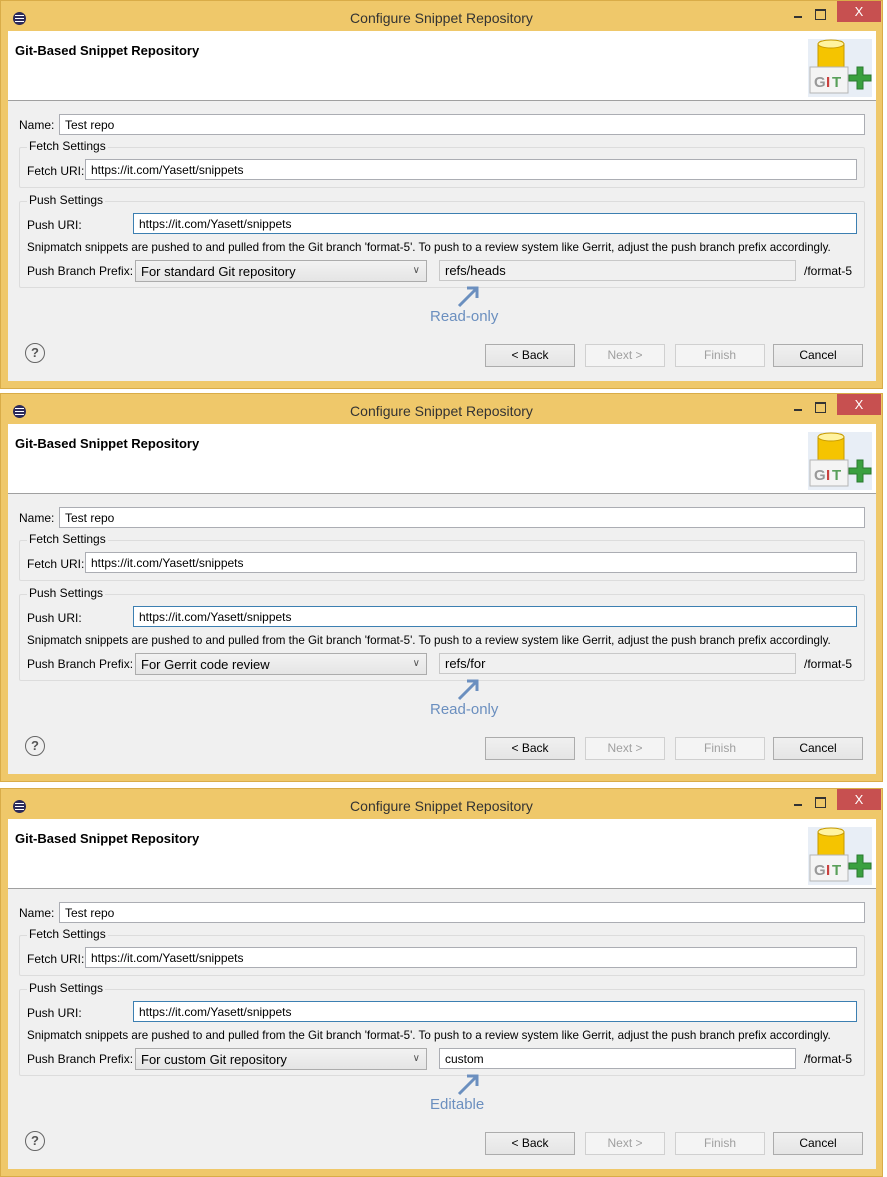  Describe the element at coordinates (464, 316) in the screenshot. I see `annotation-label: Read-only` at that location.